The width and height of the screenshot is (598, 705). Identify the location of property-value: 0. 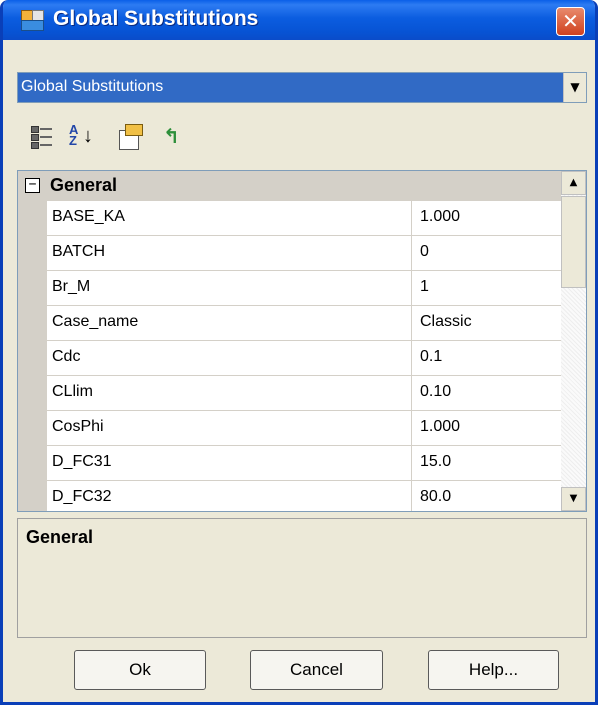
(424, 252).